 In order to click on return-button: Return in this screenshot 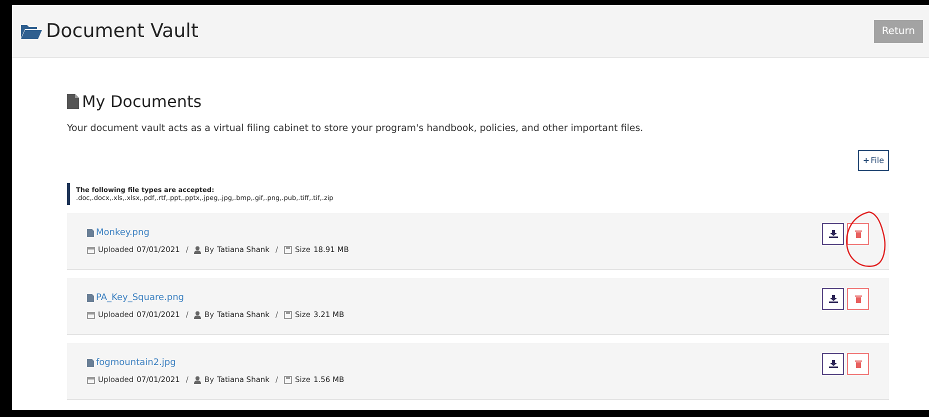, I will do `click(898, 31)`.